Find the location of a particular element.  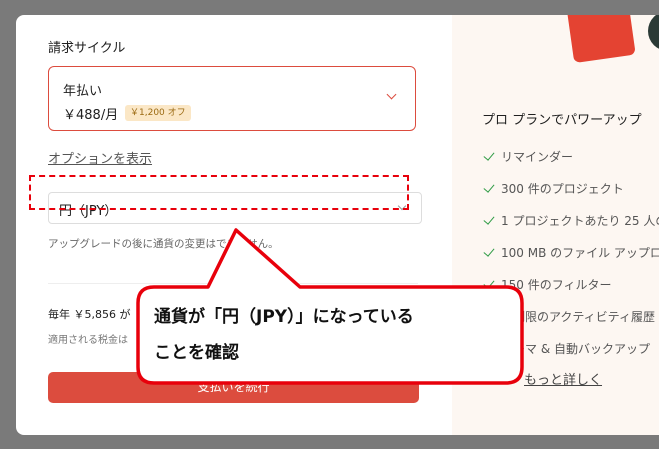

callout-line-1: 通貨が「円（JPY）」になっている is located at coordinates (284, 317).